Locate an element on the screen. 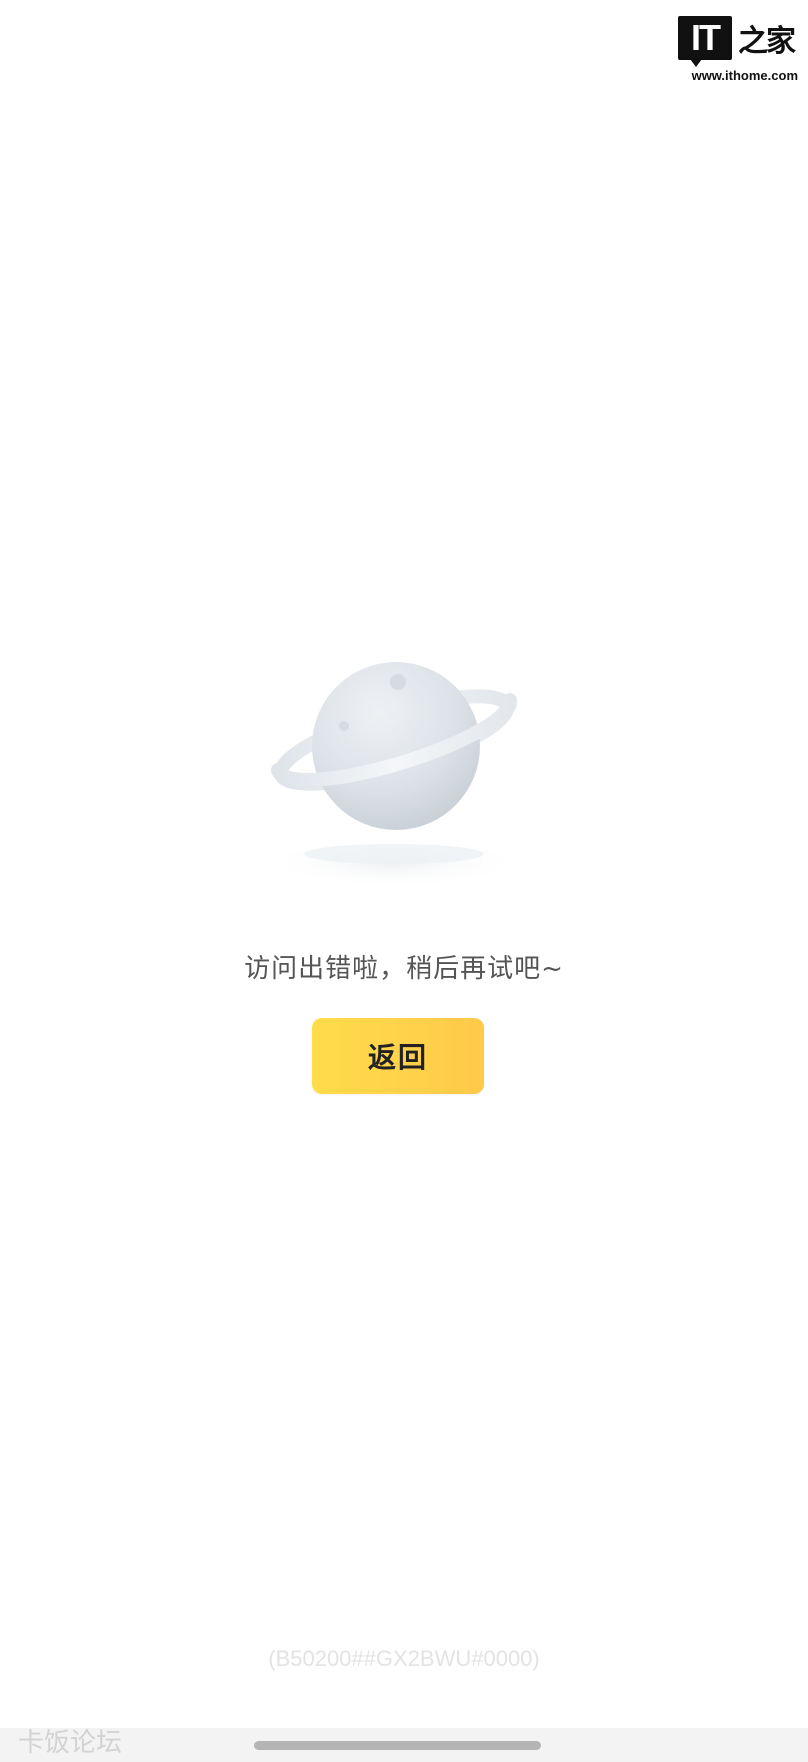  error-code: (B50200##GX2BWU#0000) is located at coordinates (404, 1658).